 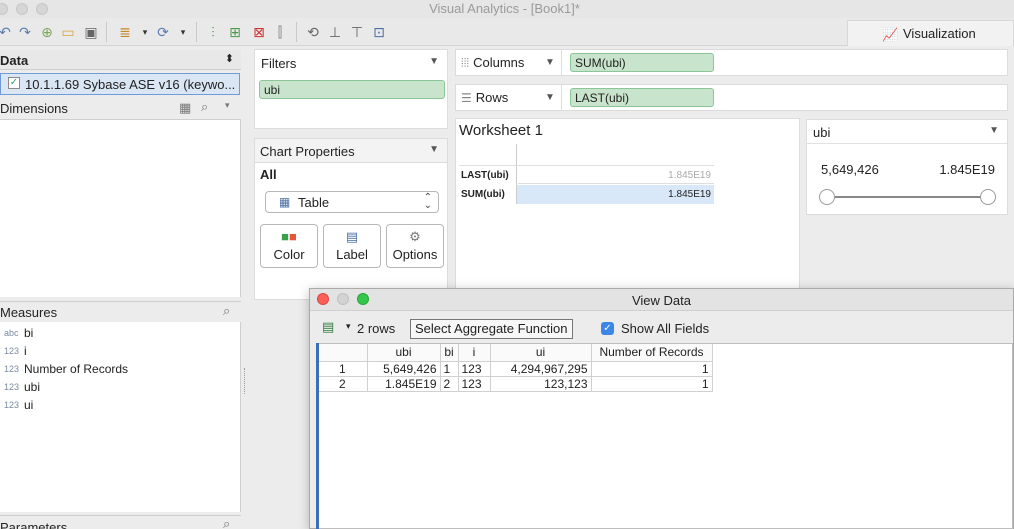 What do you see at coordinates (120, 108) in the screenshot?
I see `dimensions-header: Dimensions ▦ ⌕ ▾` at bounding box center [120, 108].